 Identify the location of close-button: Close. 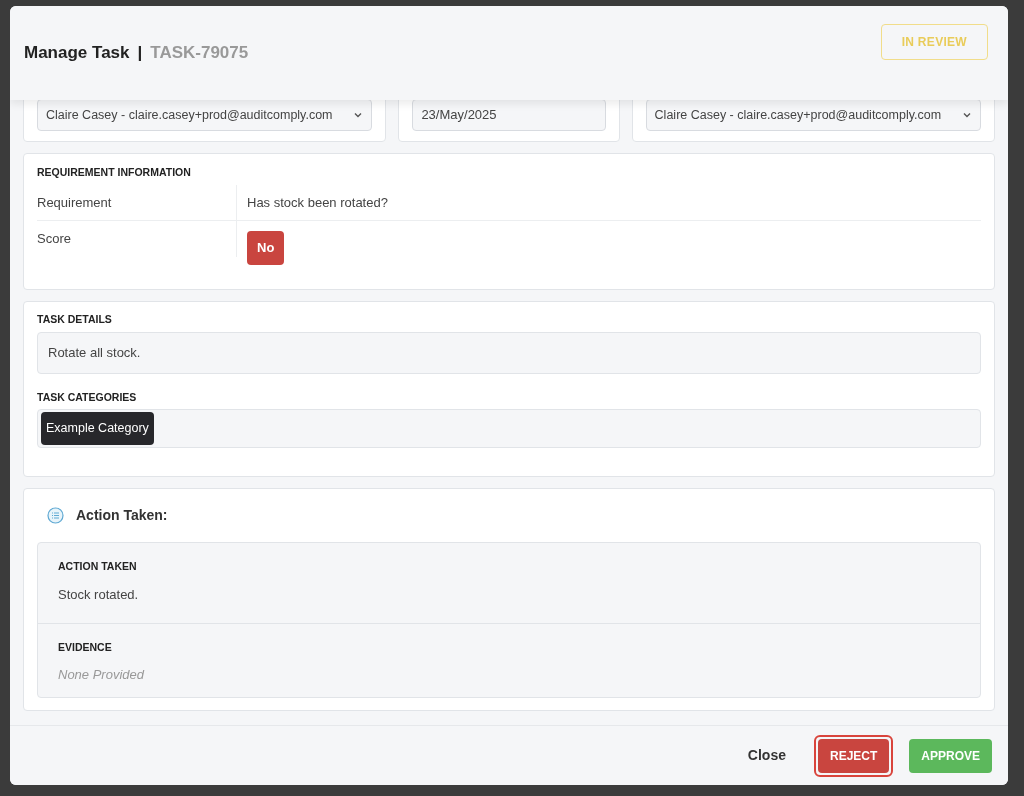
(766, 755).